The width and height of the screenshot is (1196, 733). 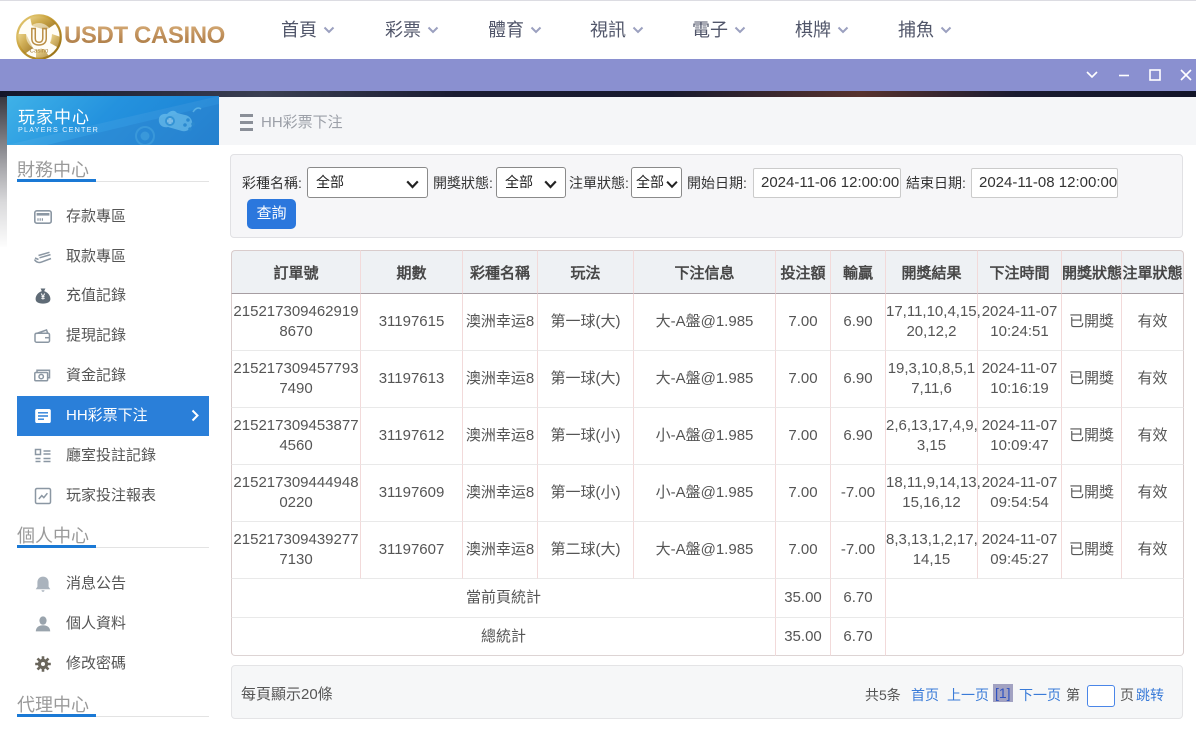 I want to click on svg-text: U, so click(x=38, y=37).